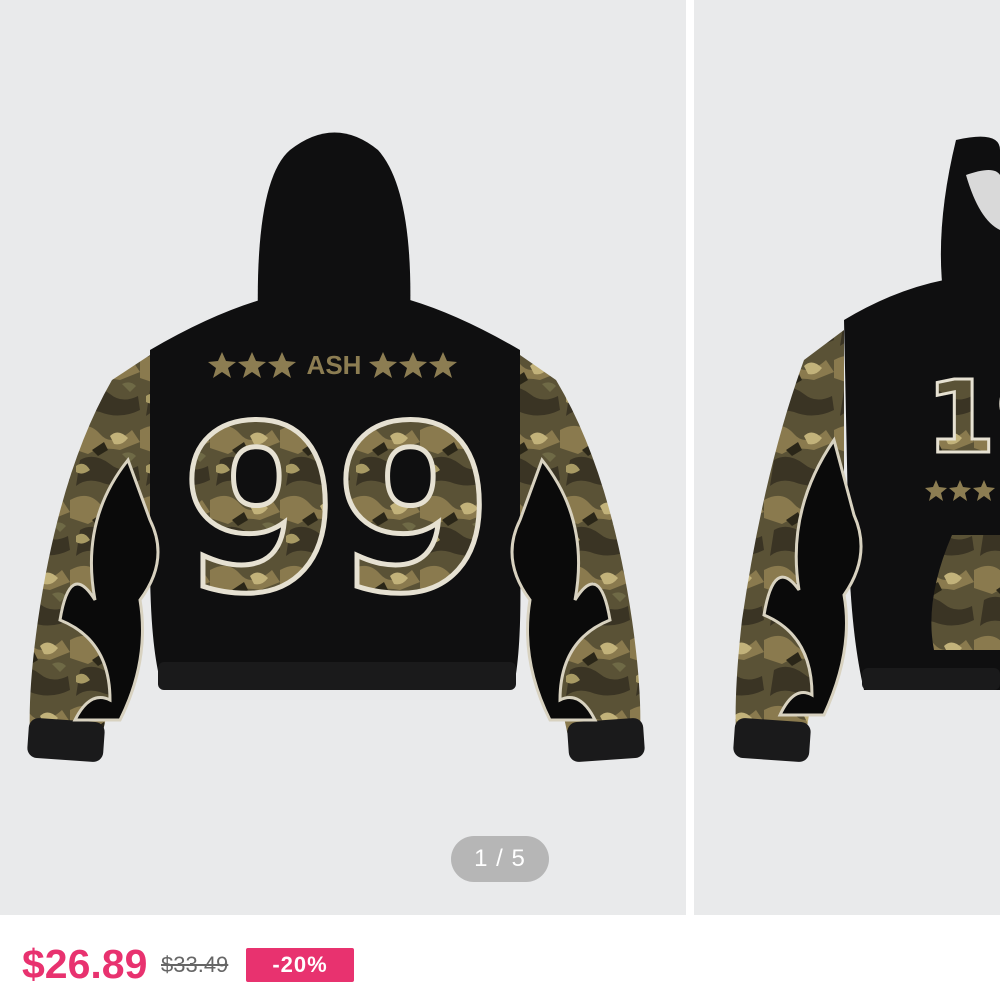 The height and width of the screenshot is (1000, 1000). Describe the element at coordinates (334, 365) in the screenshot. I see `print-text-ash: ASH` at that location.